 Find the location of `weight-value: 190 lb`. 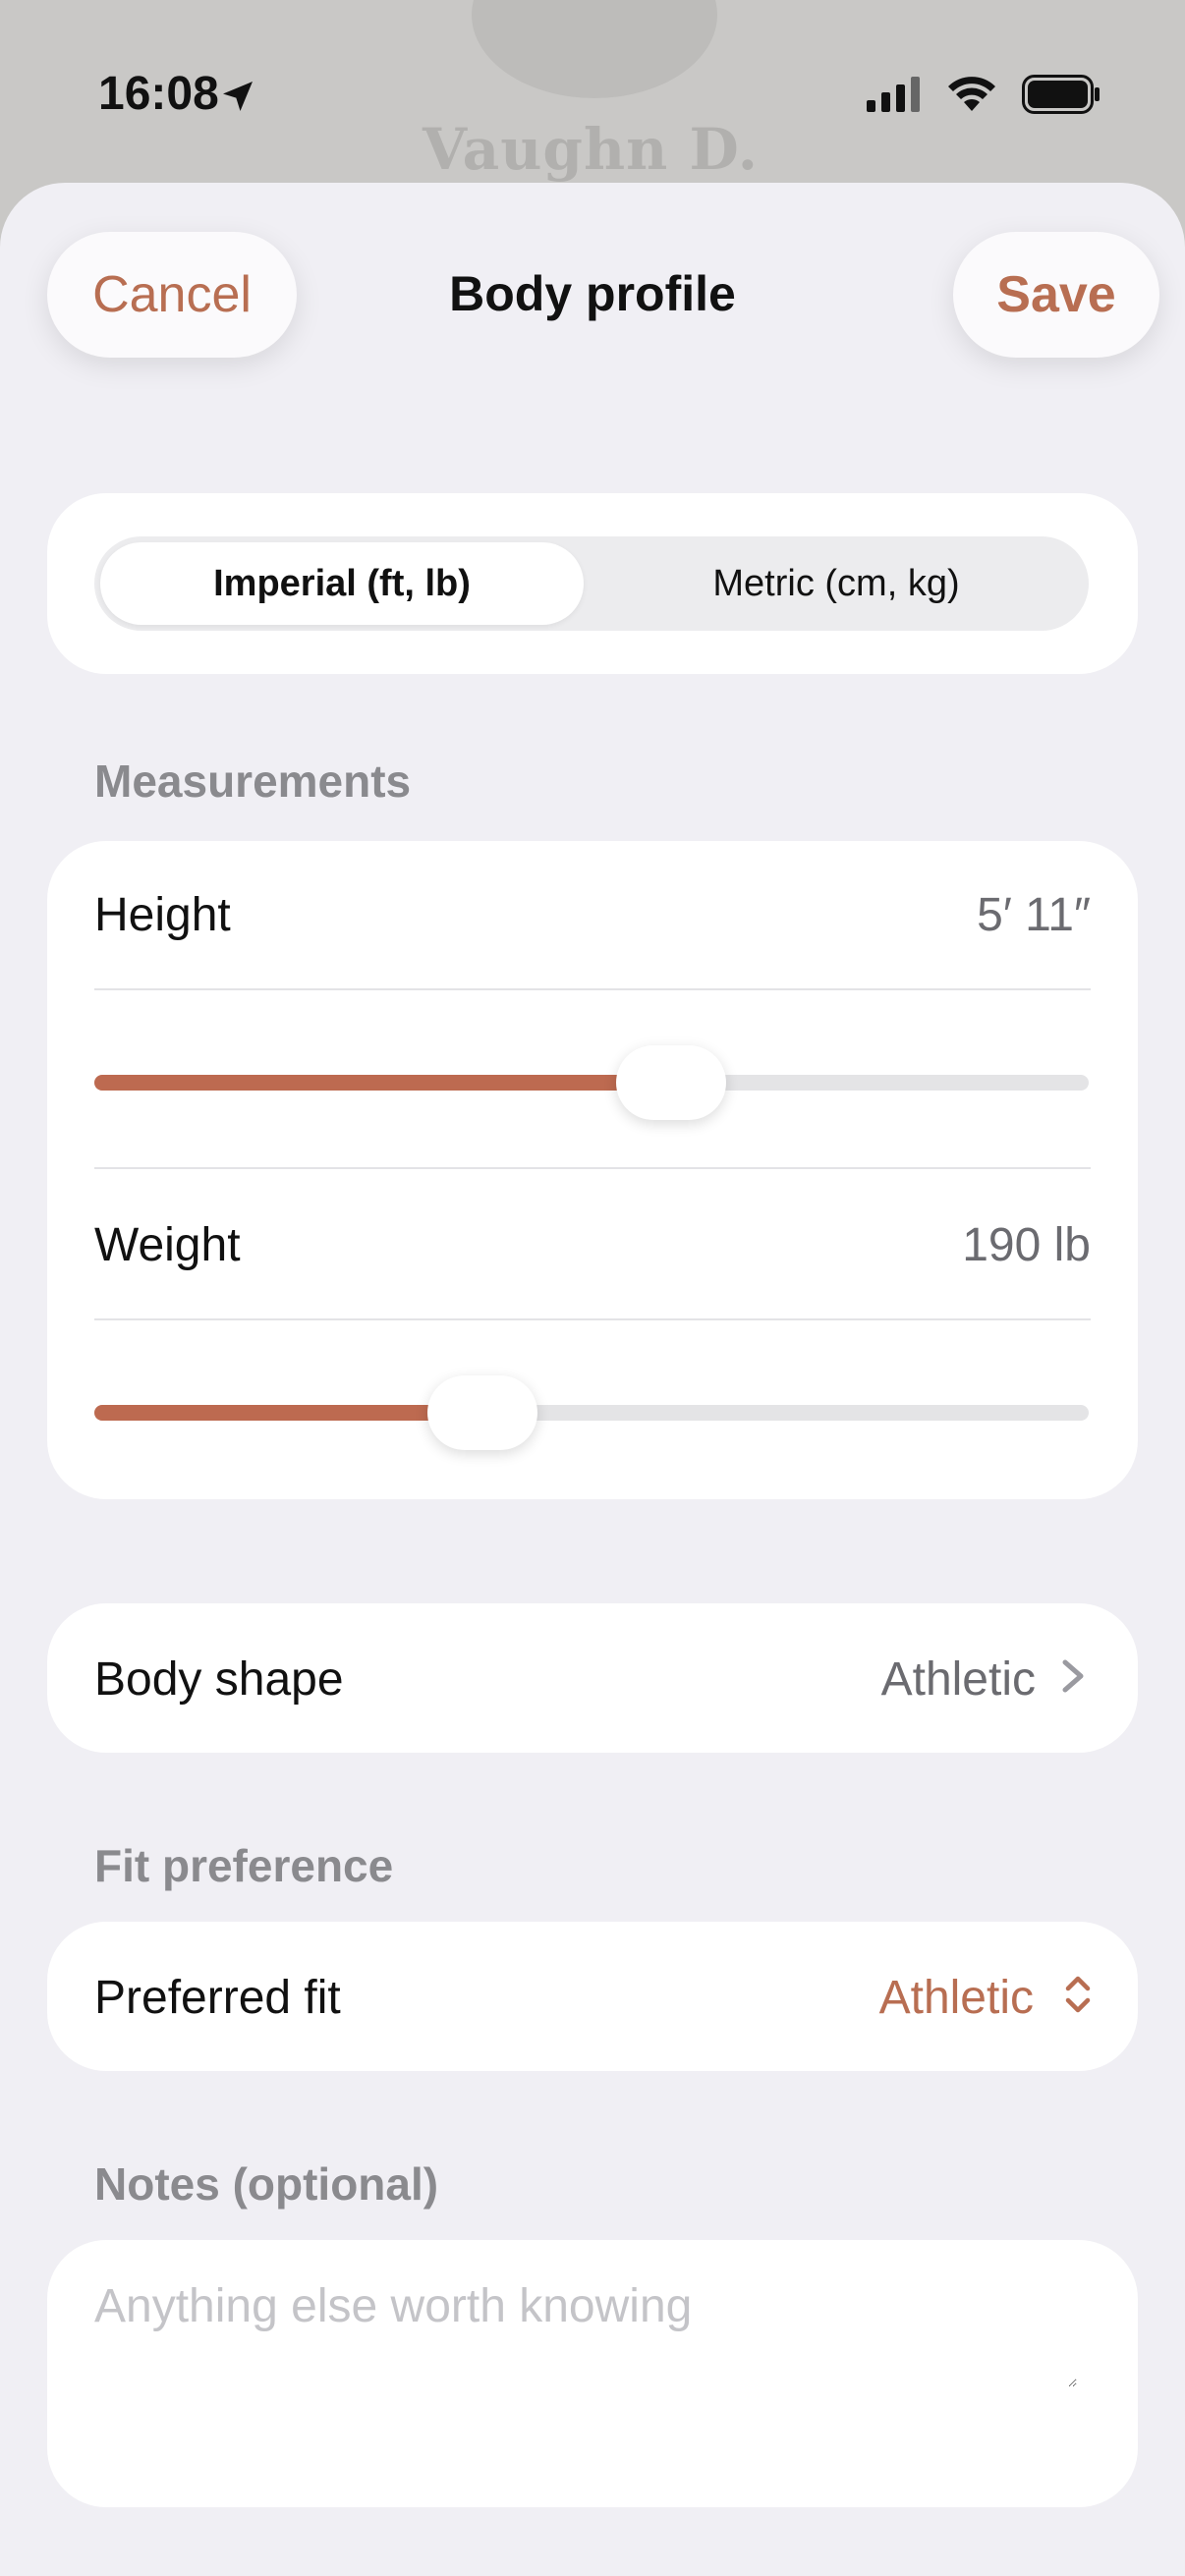

weight-value: 190 lb is located at coordinates (1026, 1245).